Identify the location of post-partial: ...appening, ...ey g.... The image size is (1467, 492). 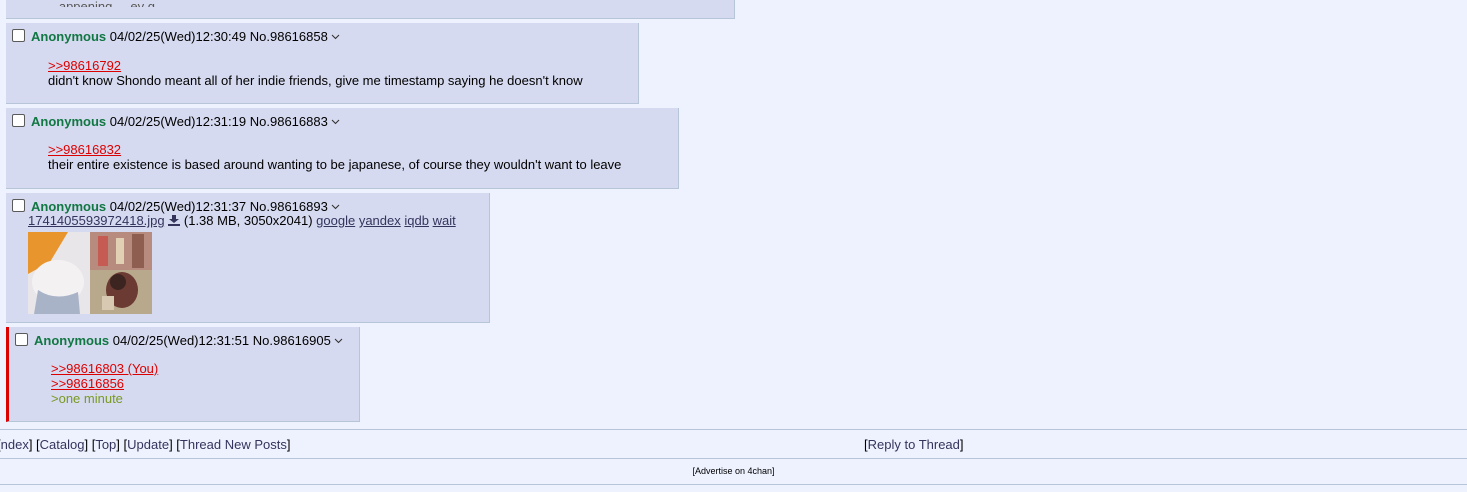
(370, 9).